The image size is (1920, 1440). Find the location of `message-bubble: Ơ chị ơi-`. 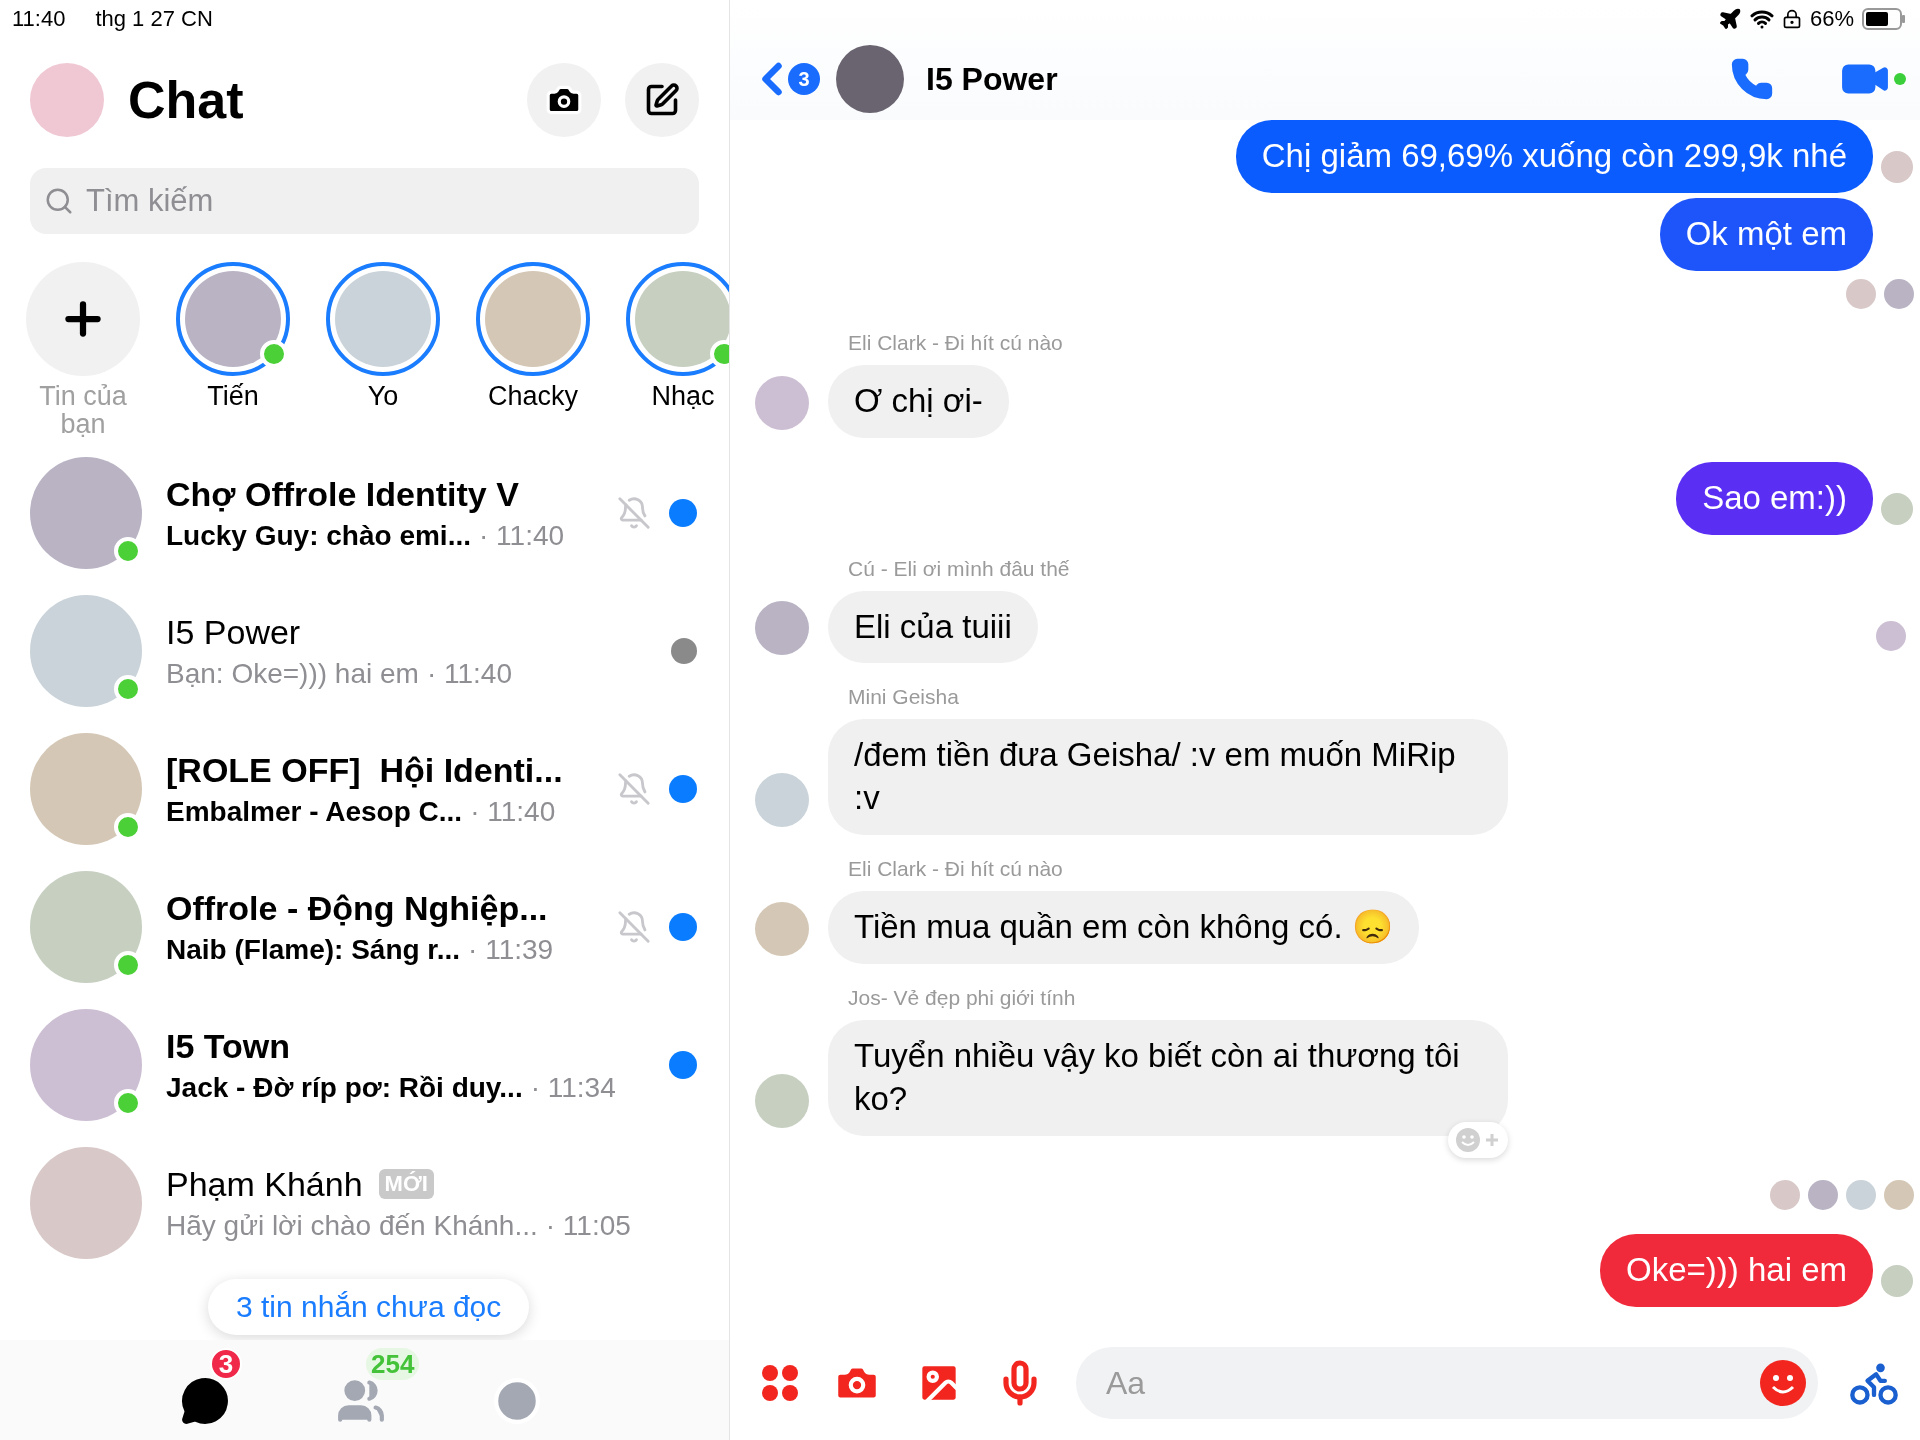

message-bubble: Ơ chị ơi- is located at coordinates (918, 401).